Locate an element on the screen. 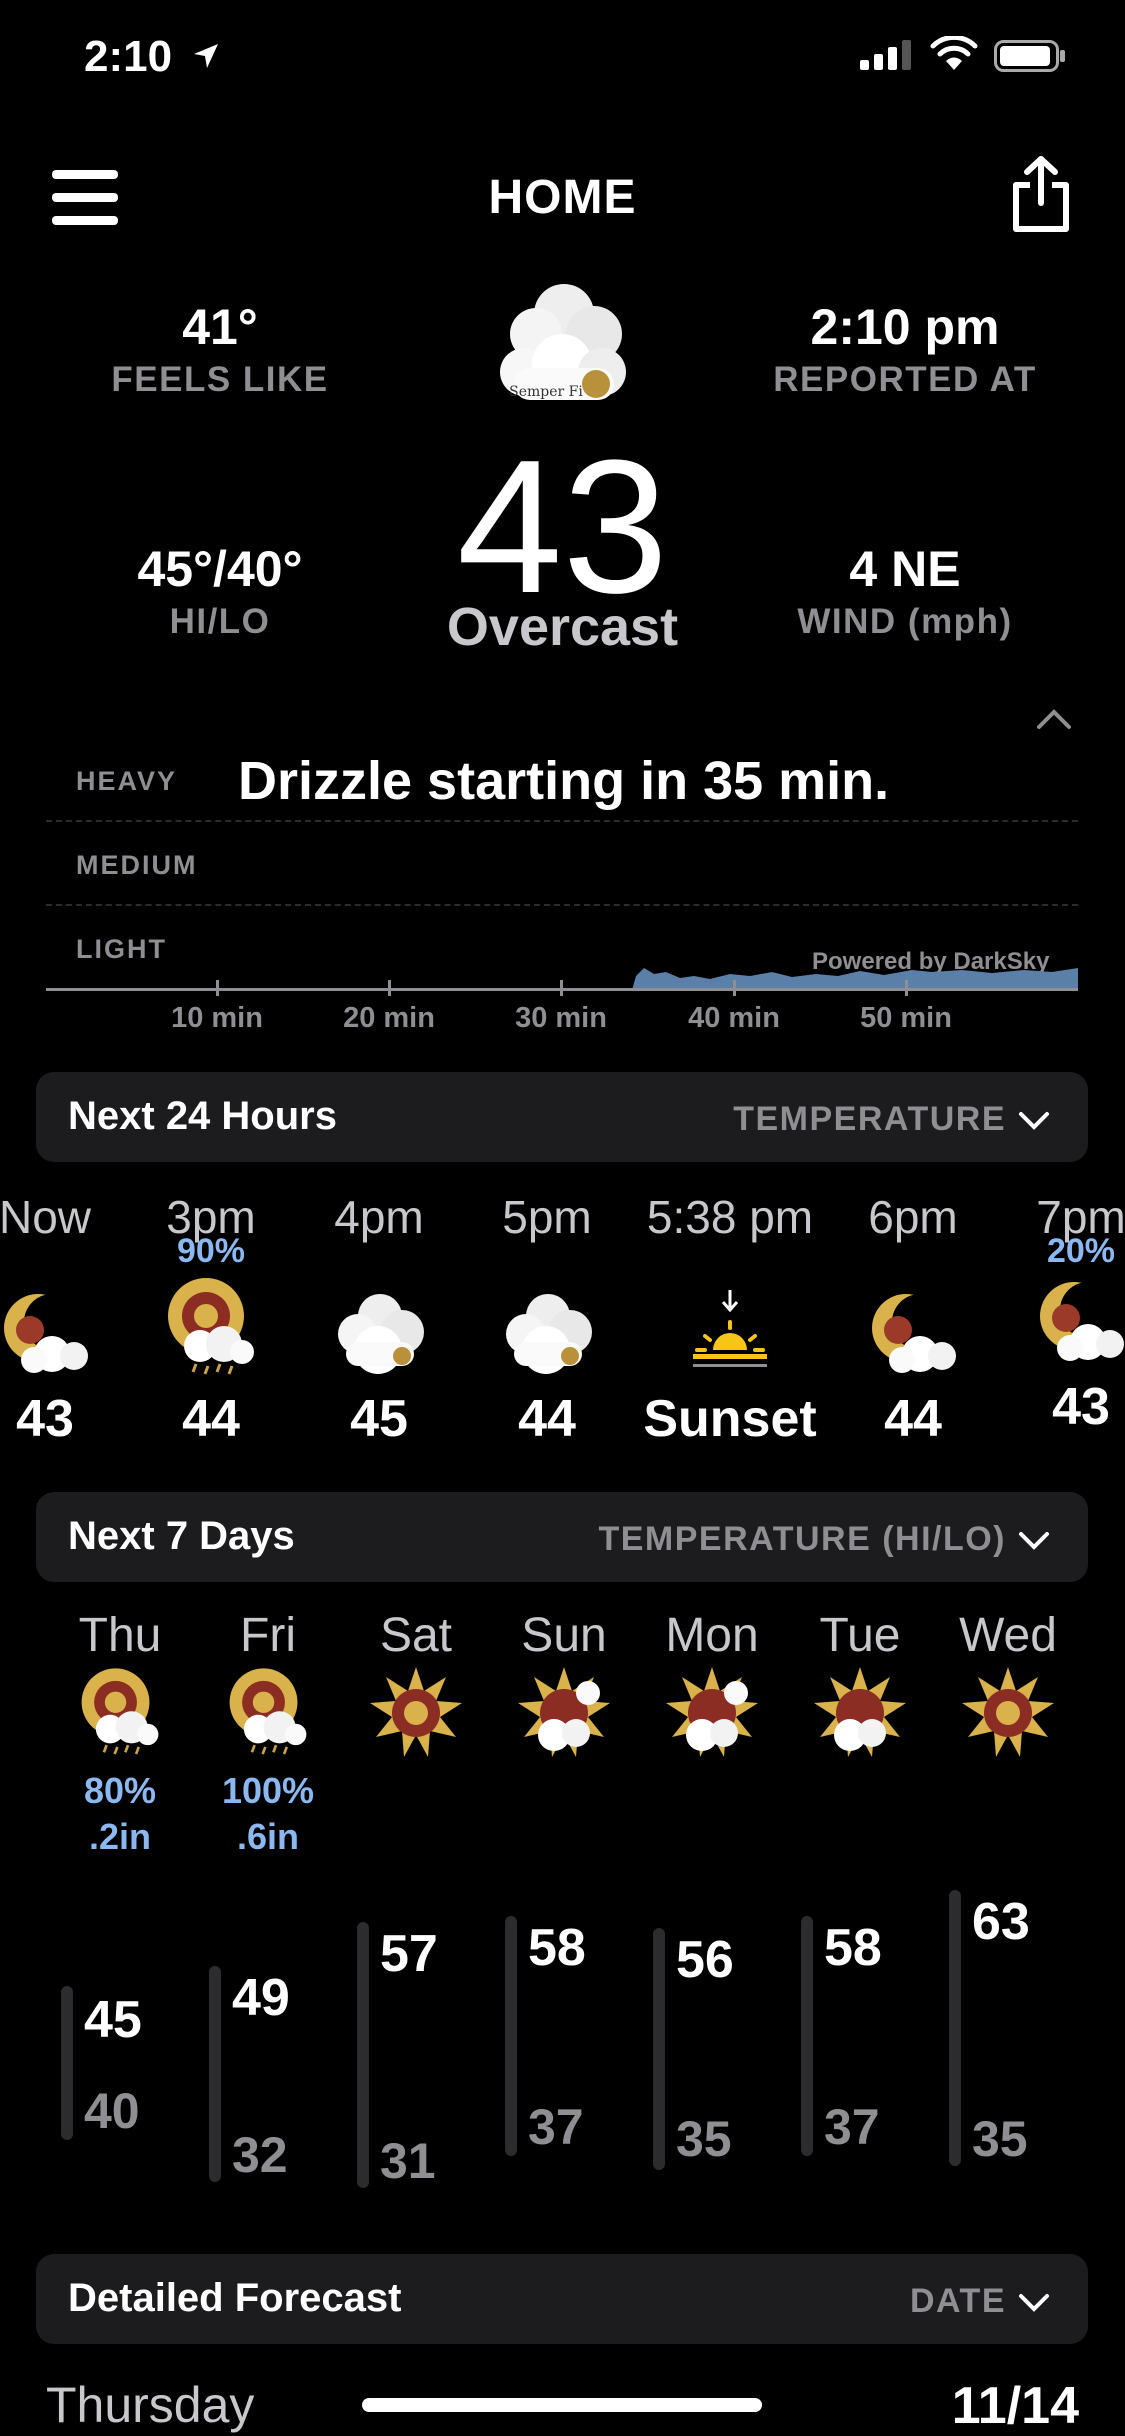 The height and width of the screenshot is (2436, 1125). share-icon is located at coordinates (1041, 194).